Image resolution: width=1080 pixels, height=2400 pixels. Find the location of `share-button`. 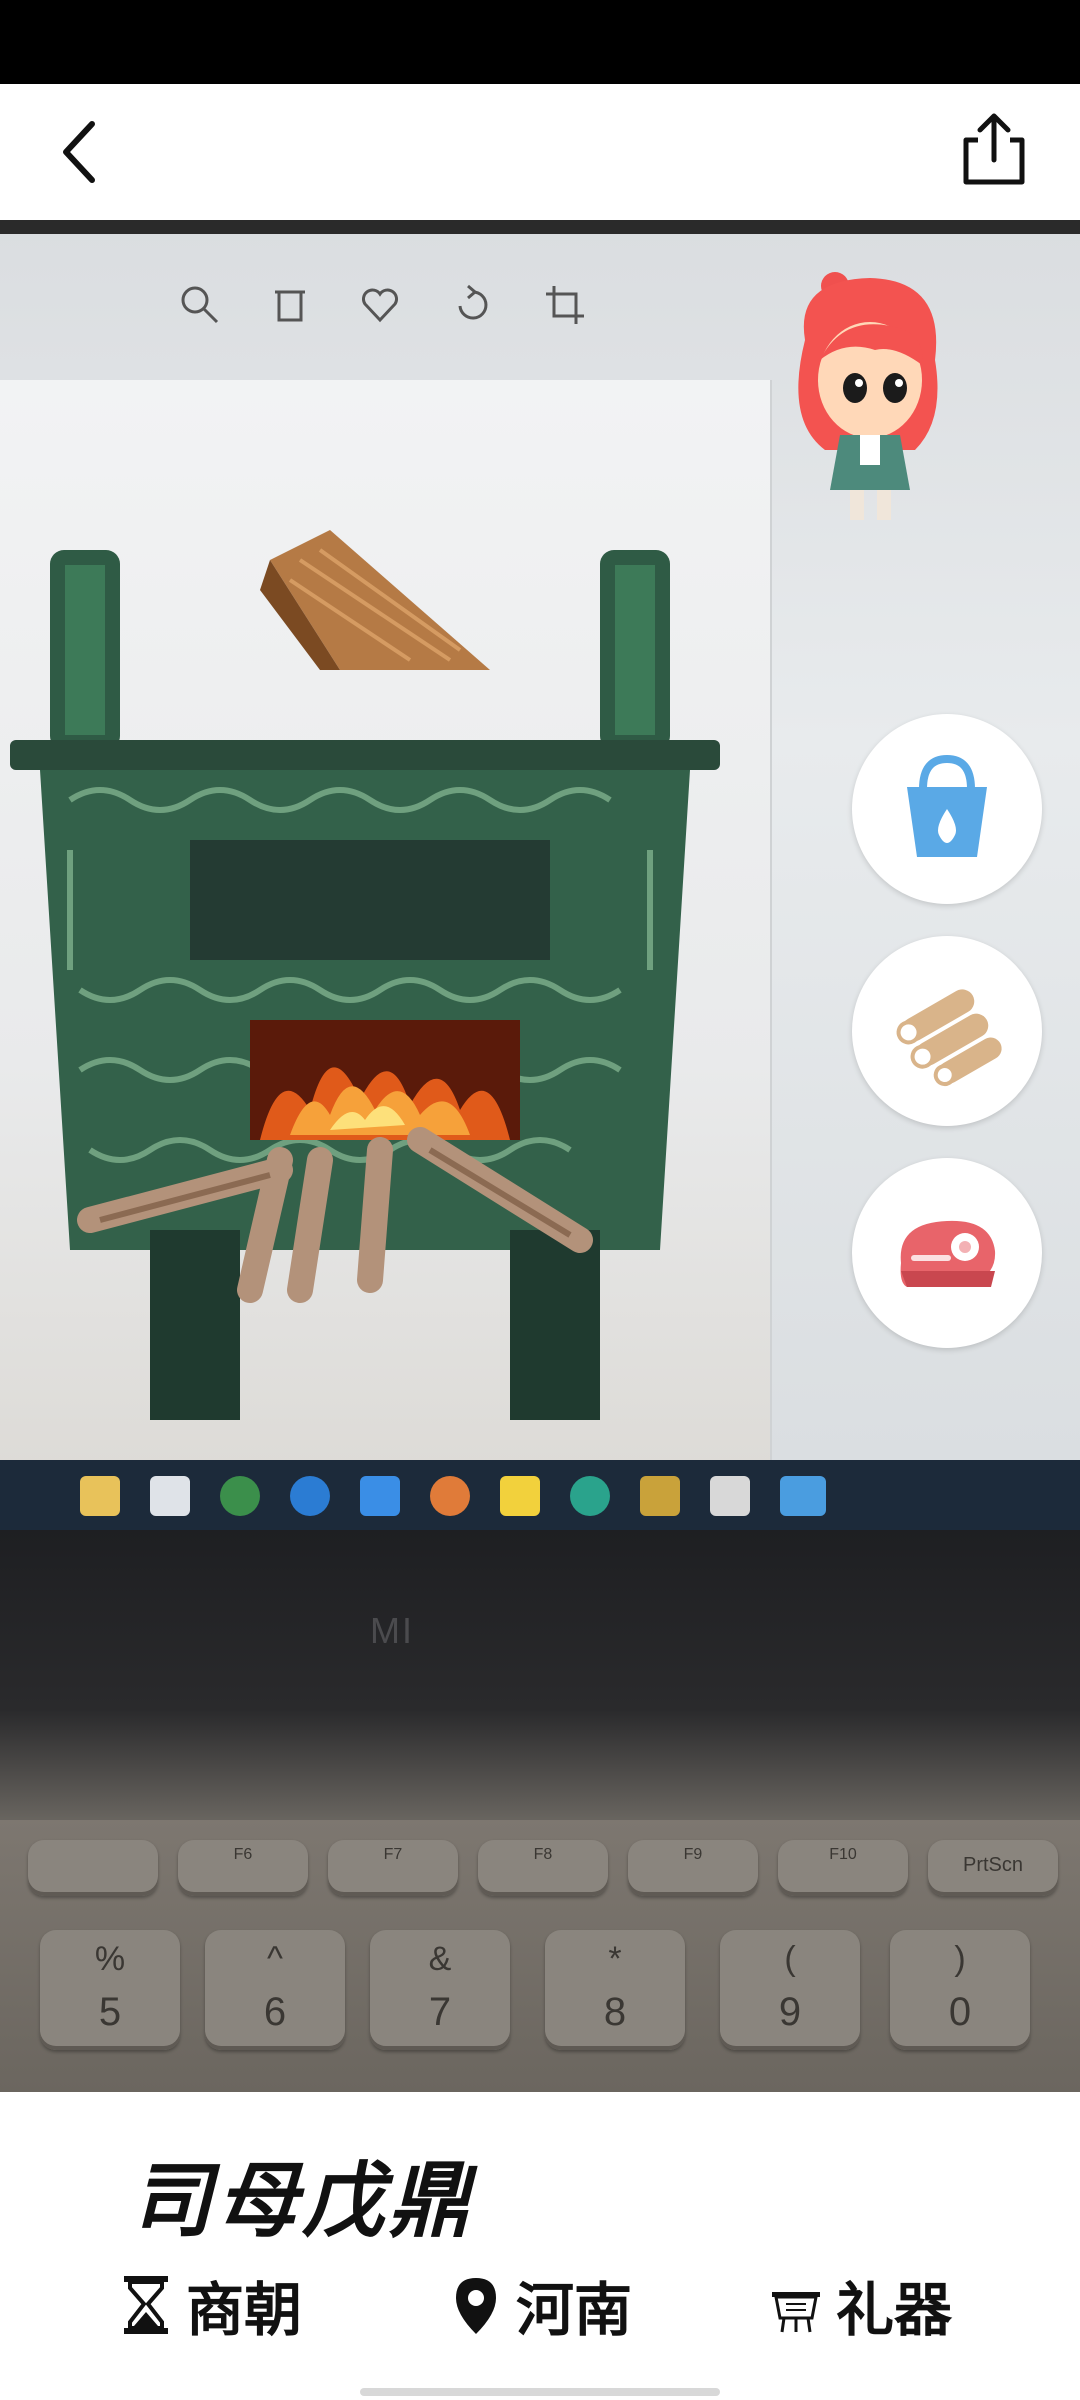

share-button is located at coordinates (994, 150).